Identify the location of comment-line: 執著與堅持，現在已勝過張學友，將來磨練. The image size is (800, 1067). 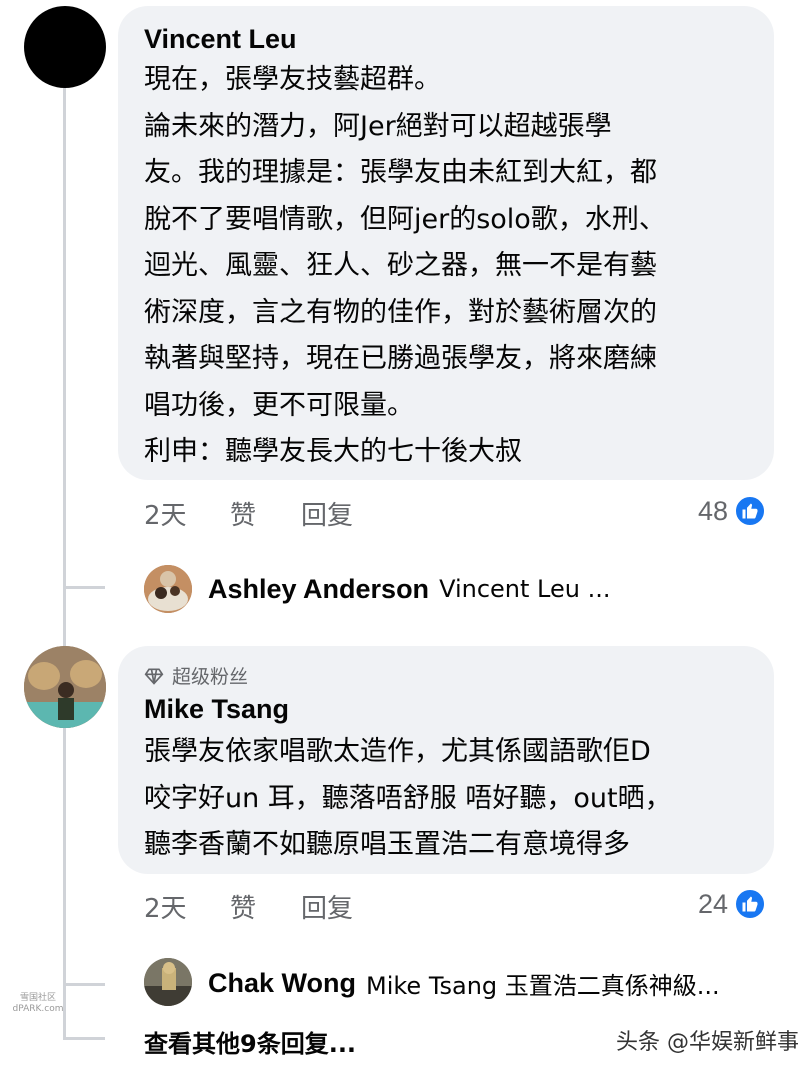
(400, 358).